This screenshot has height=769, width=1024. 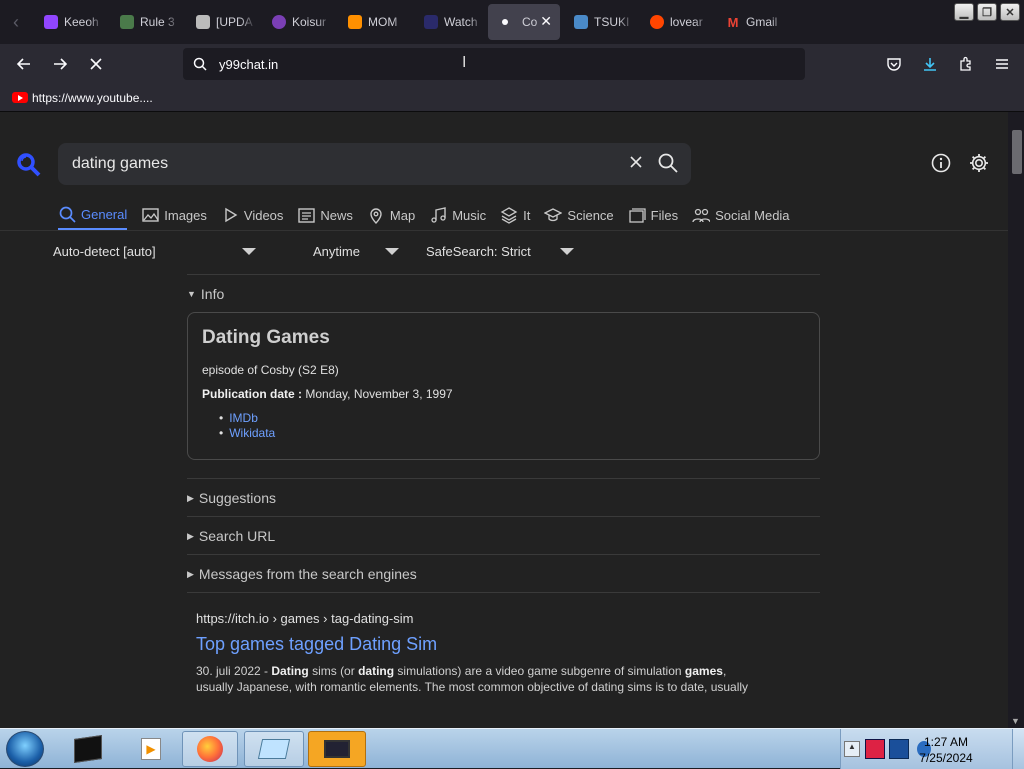 I want to click on scroll-down-arrow-icon: ▼, so click(x=1015, y=721).